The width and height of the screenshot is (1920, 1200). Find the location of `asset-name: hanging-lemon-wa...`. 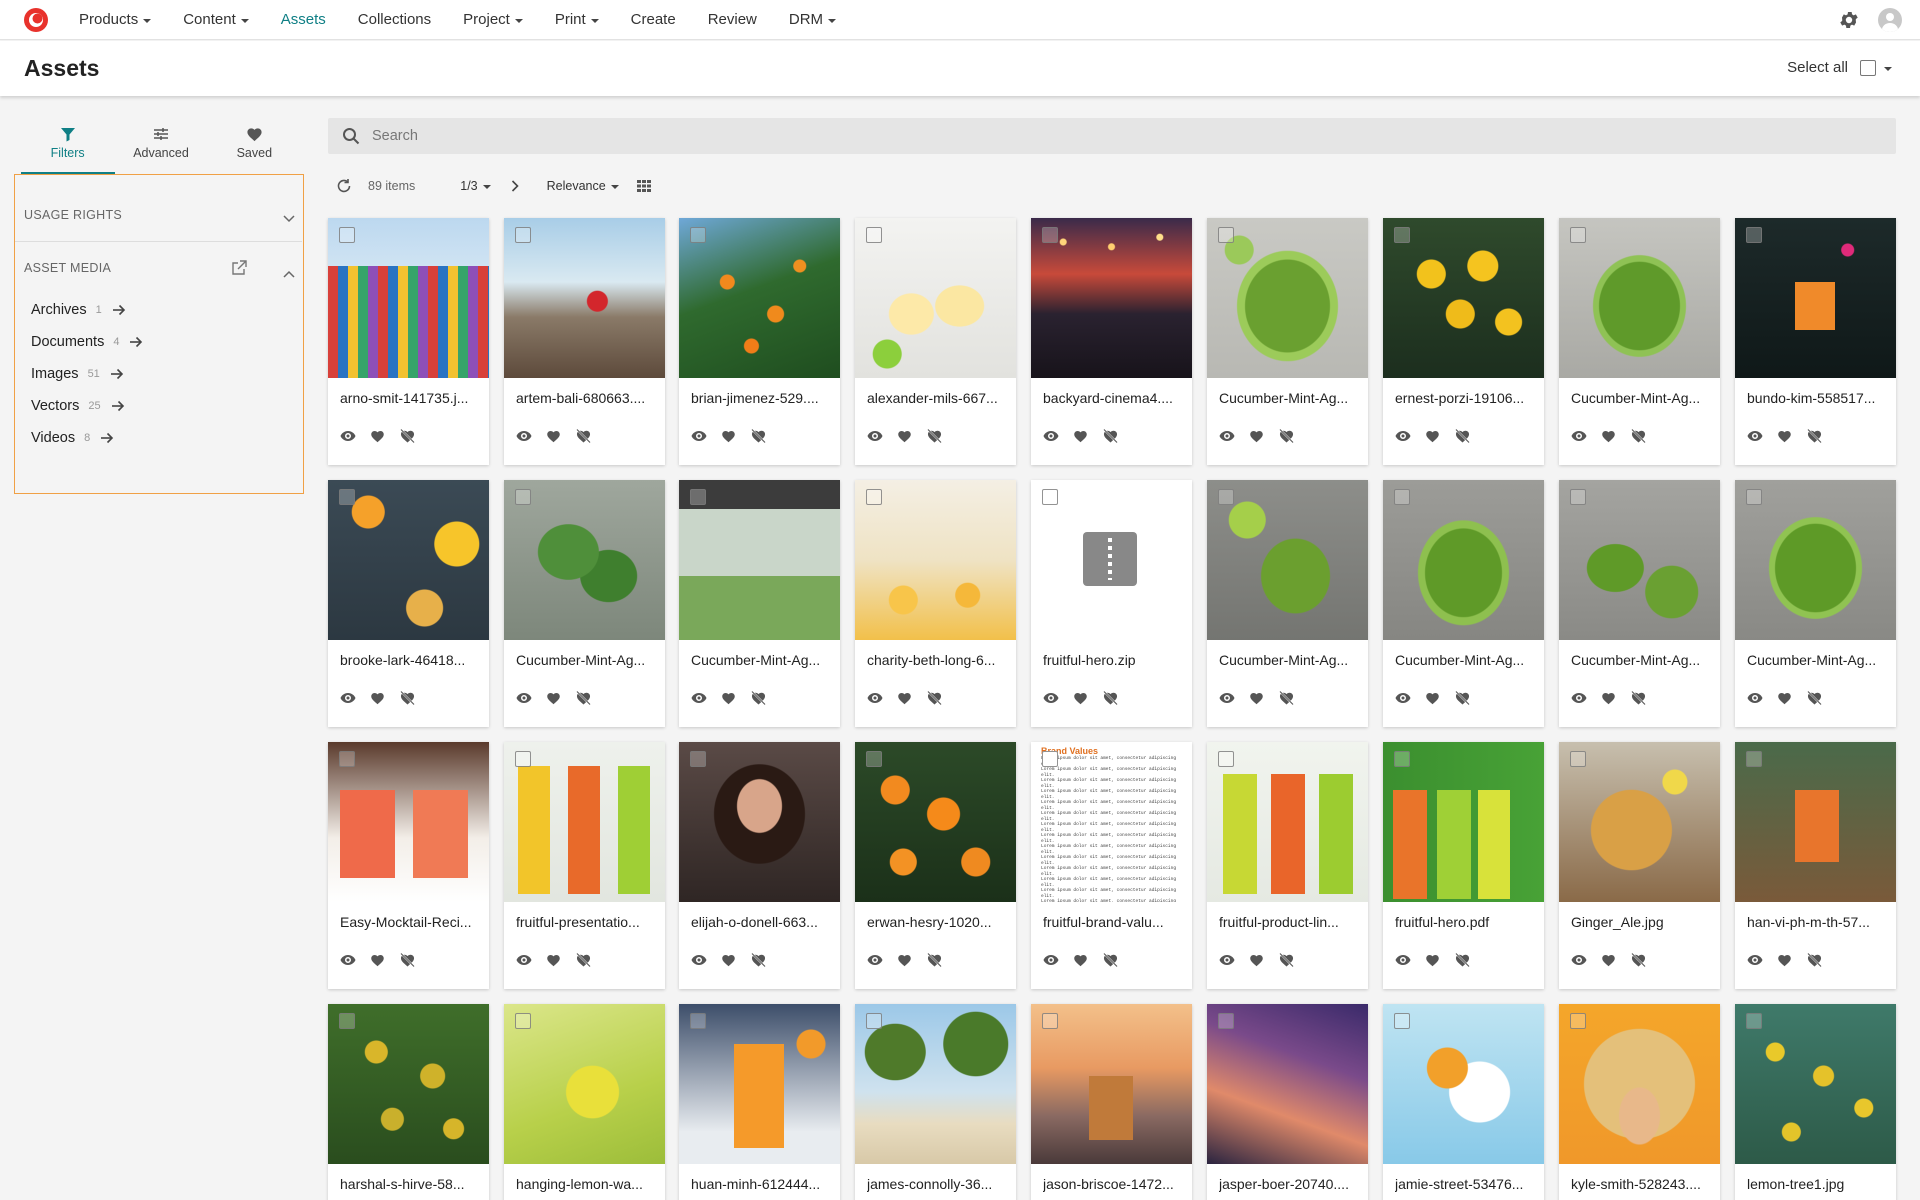

asset-name: hanging-lemon-wa... is located at coordinates (586, 1184).